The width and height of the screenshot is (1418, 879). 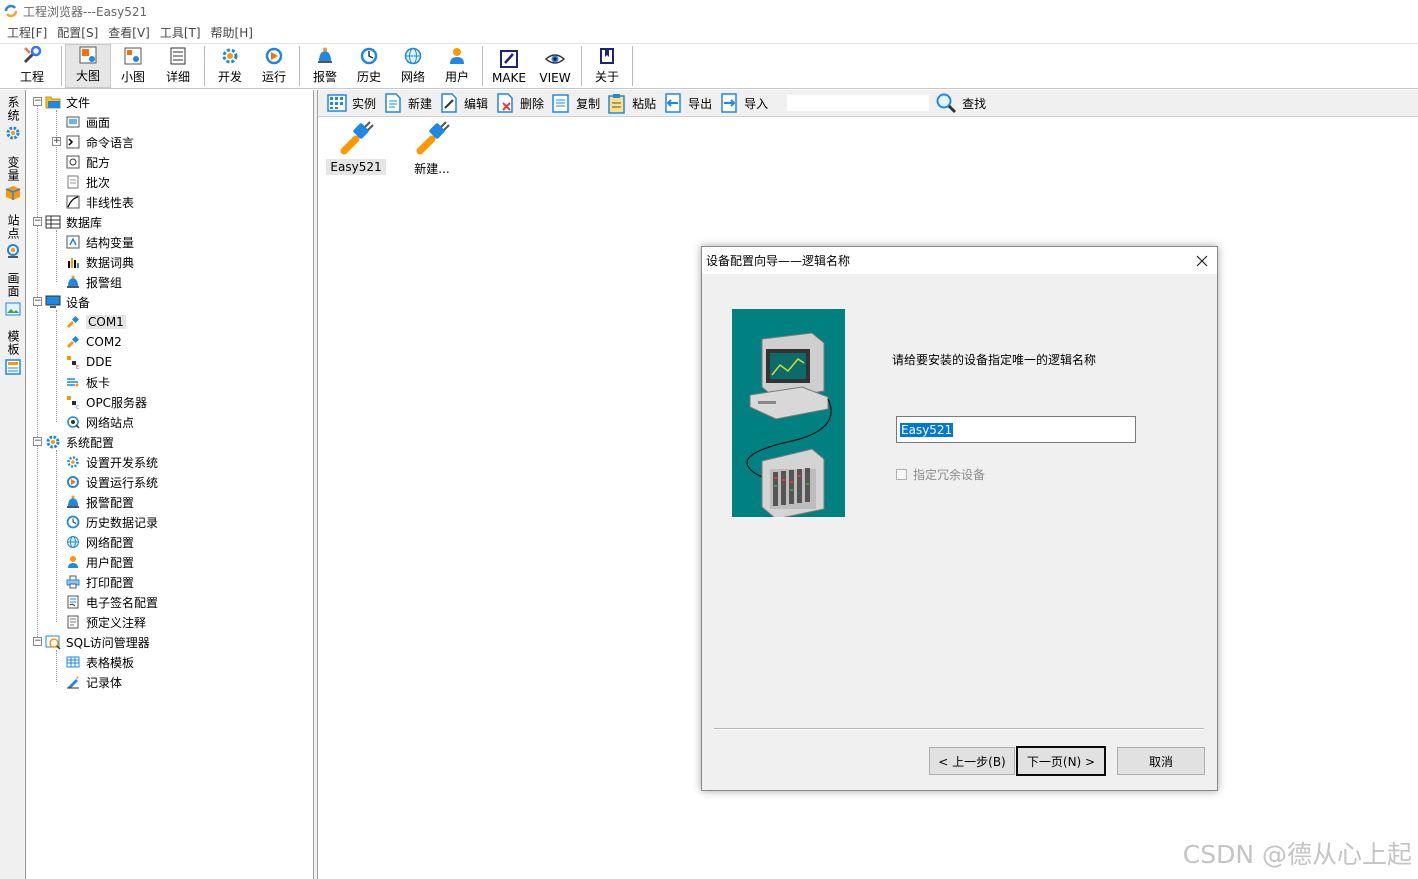 What do you see at coordinates (709, 32) in the screenshot?
I see `menu-bar: 工程[F] 配置[S] 查看[V] 工具[T] 帮助[H]` at bounding box center [709, 32].